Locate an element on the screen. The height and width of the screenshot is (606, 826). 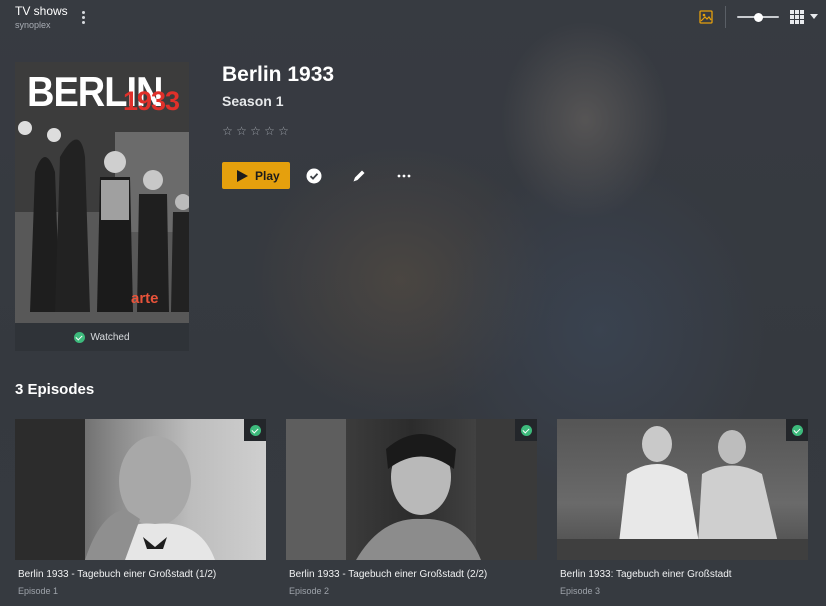
play-label: Play is located at coordinates (267, 175).